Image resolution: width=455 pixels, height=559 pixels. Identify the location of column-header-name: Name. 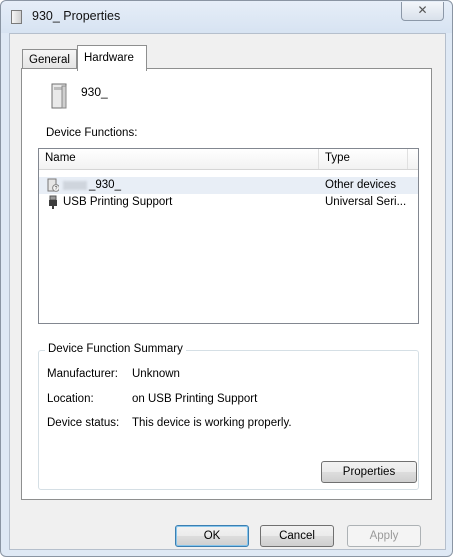
(60, 158).